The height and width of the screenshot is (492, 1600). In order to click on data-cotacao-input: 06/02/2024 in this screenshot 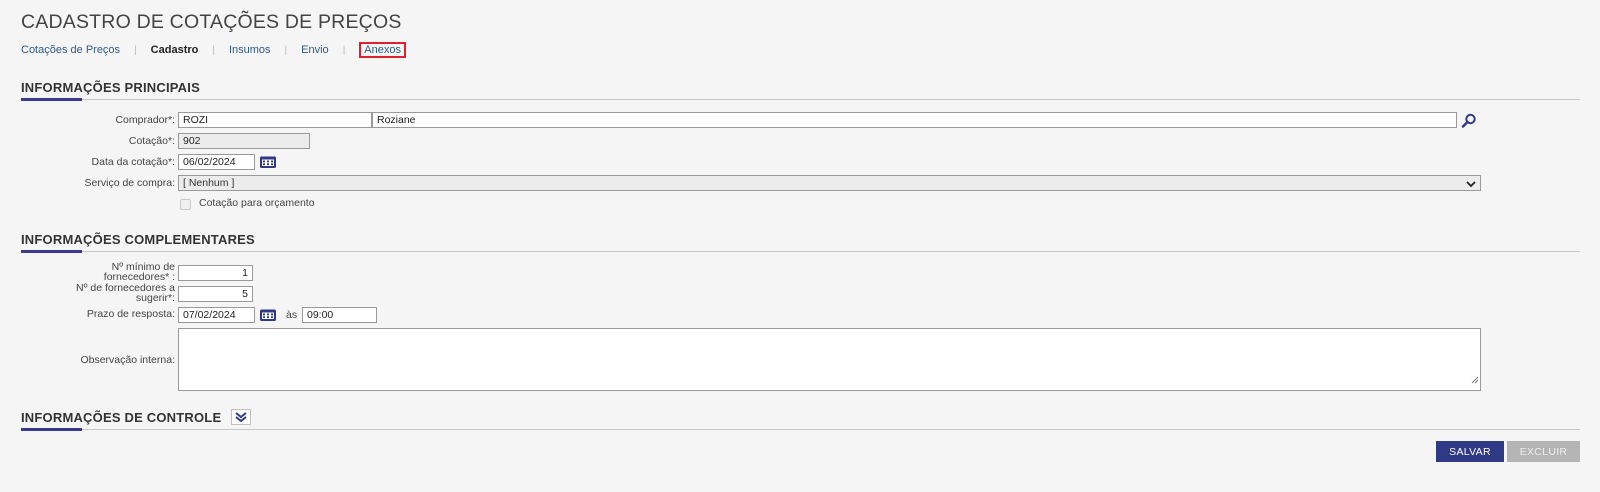, I will do `click(216, 162)`.